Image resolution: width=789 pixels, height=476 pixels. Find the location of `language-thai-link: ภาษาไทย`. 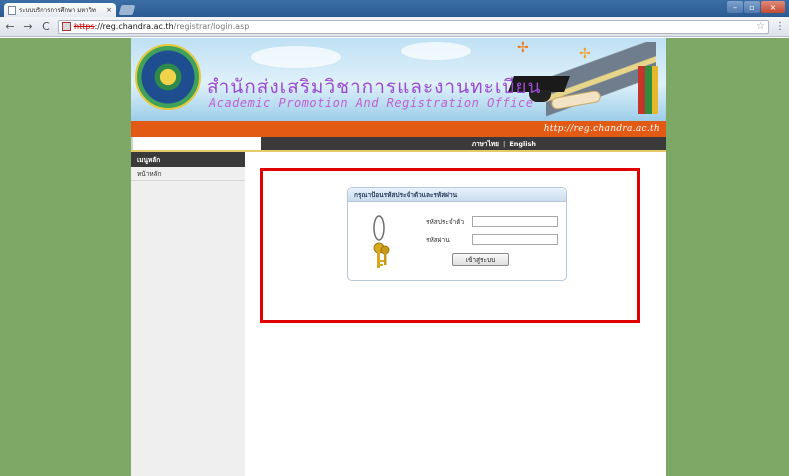

language-thai-link: ภาษาไทย is located at coordinates (485, 144).